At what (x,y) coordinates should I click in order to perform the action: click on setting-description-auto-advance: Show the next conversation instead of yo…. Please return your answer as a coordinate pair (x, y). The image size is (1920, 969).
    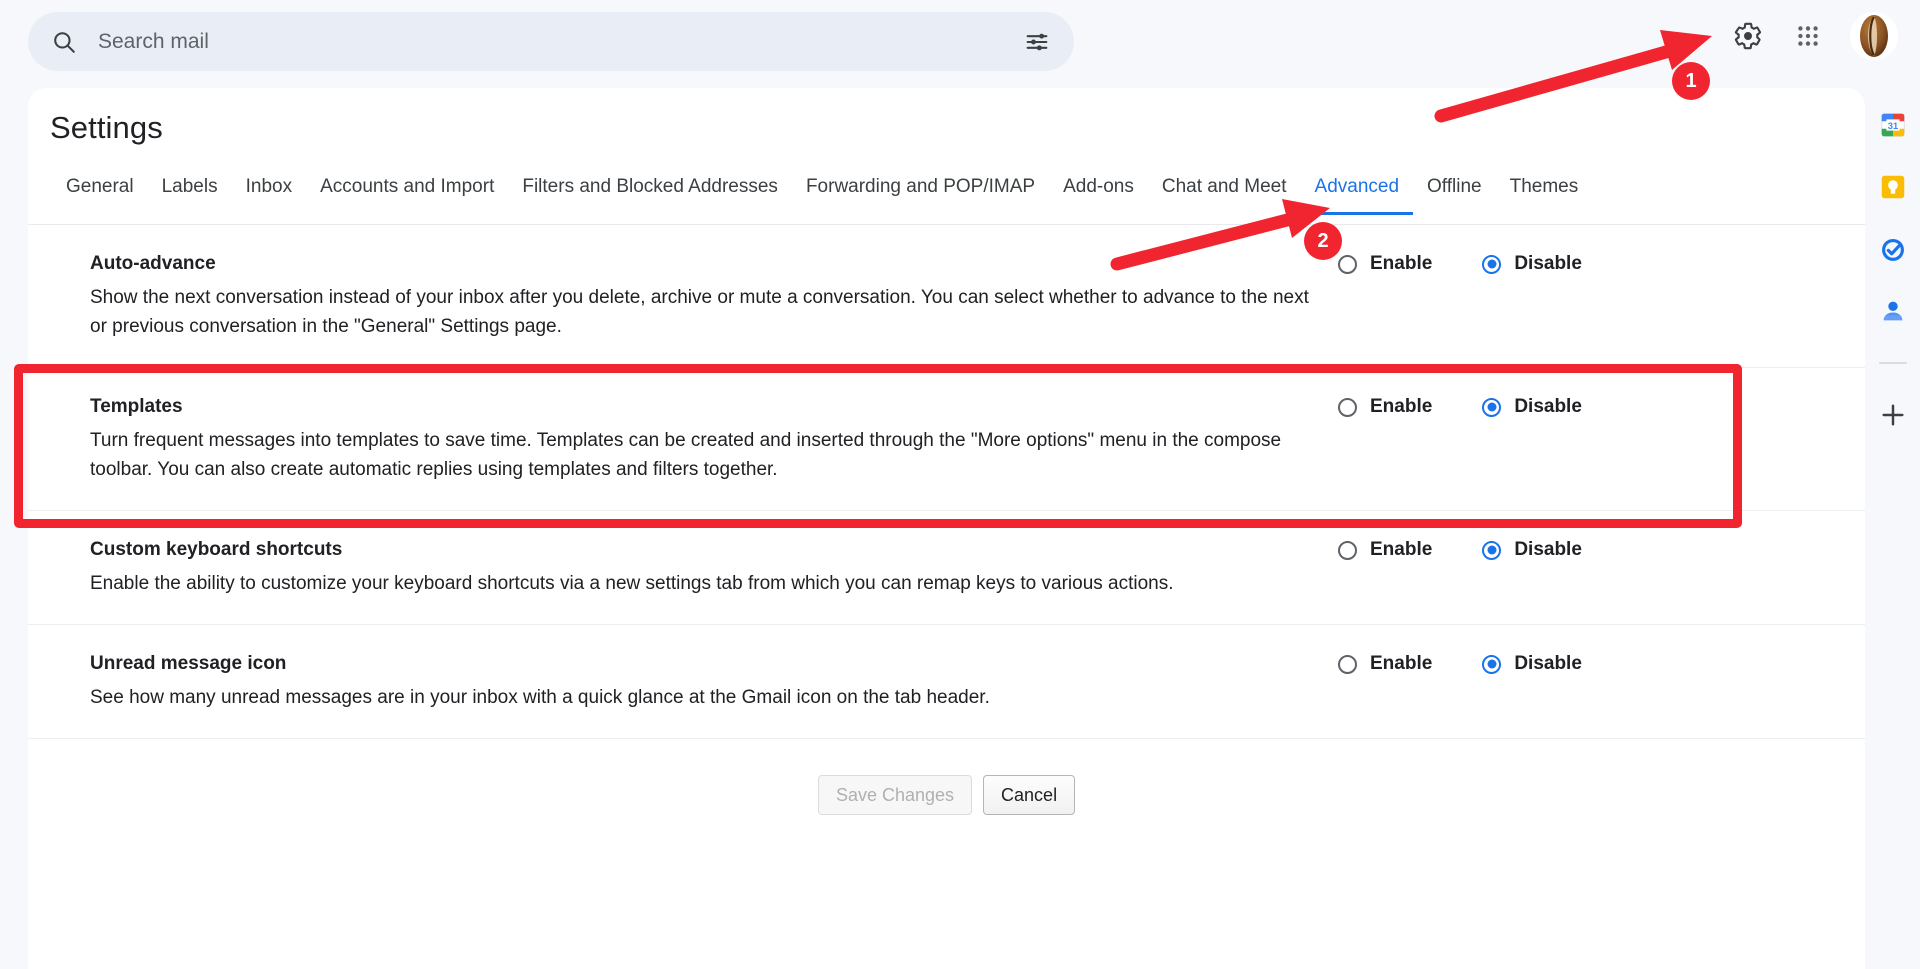
    Looking at the image, I should click on (699, 312).